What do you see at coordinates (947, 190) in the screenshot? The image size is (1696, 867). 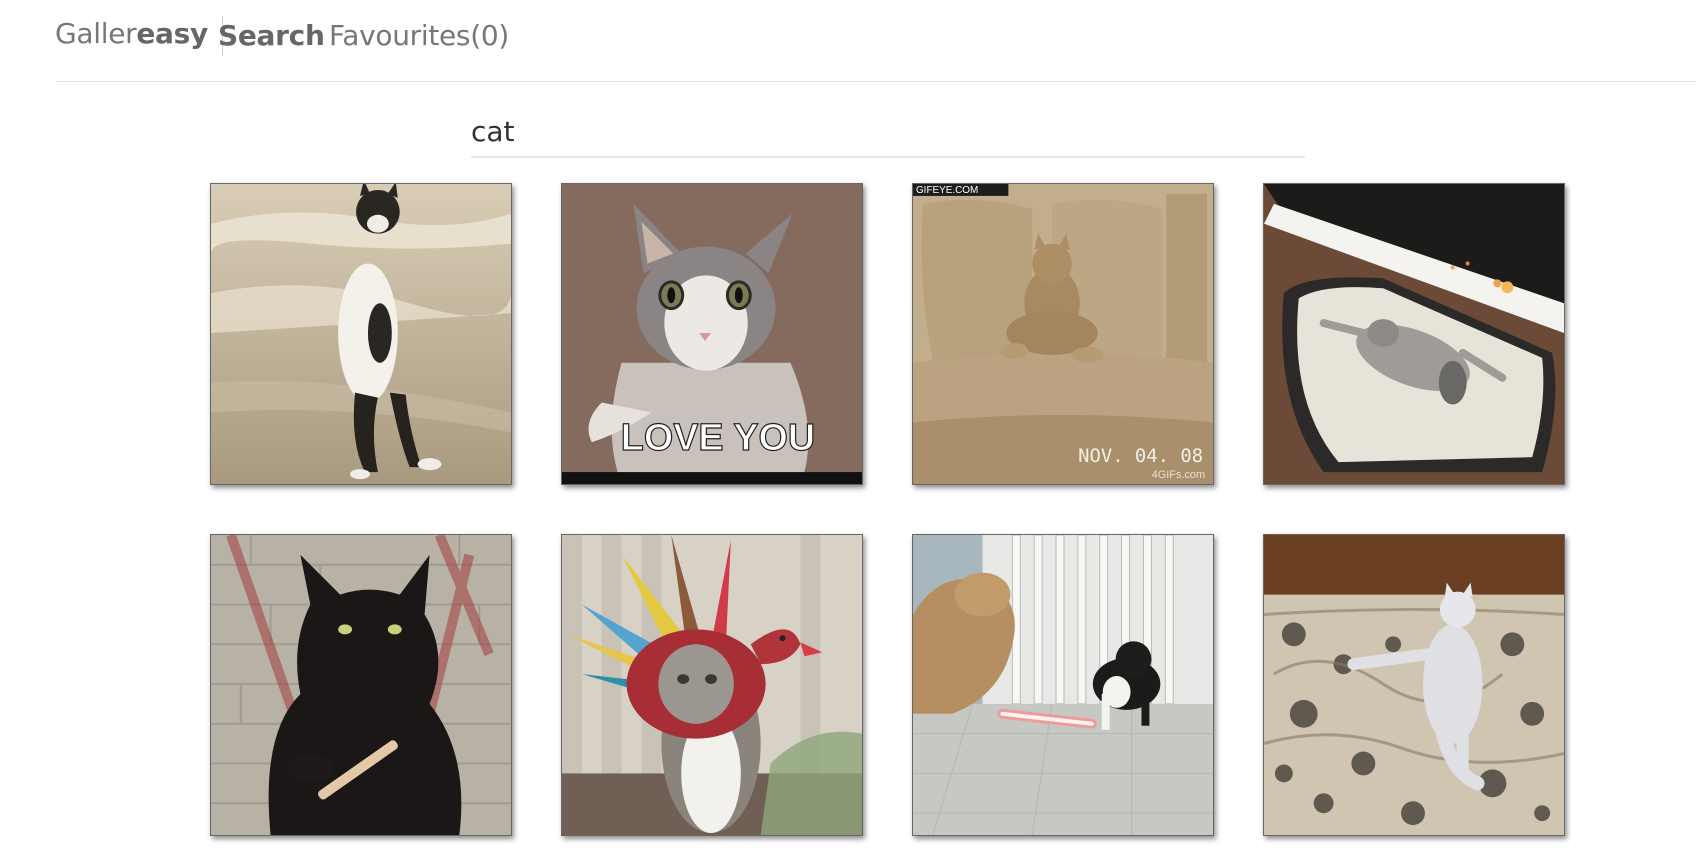 I see `gif-watermark-top: GIFEYE.COM` at bounding box center [947, 190].